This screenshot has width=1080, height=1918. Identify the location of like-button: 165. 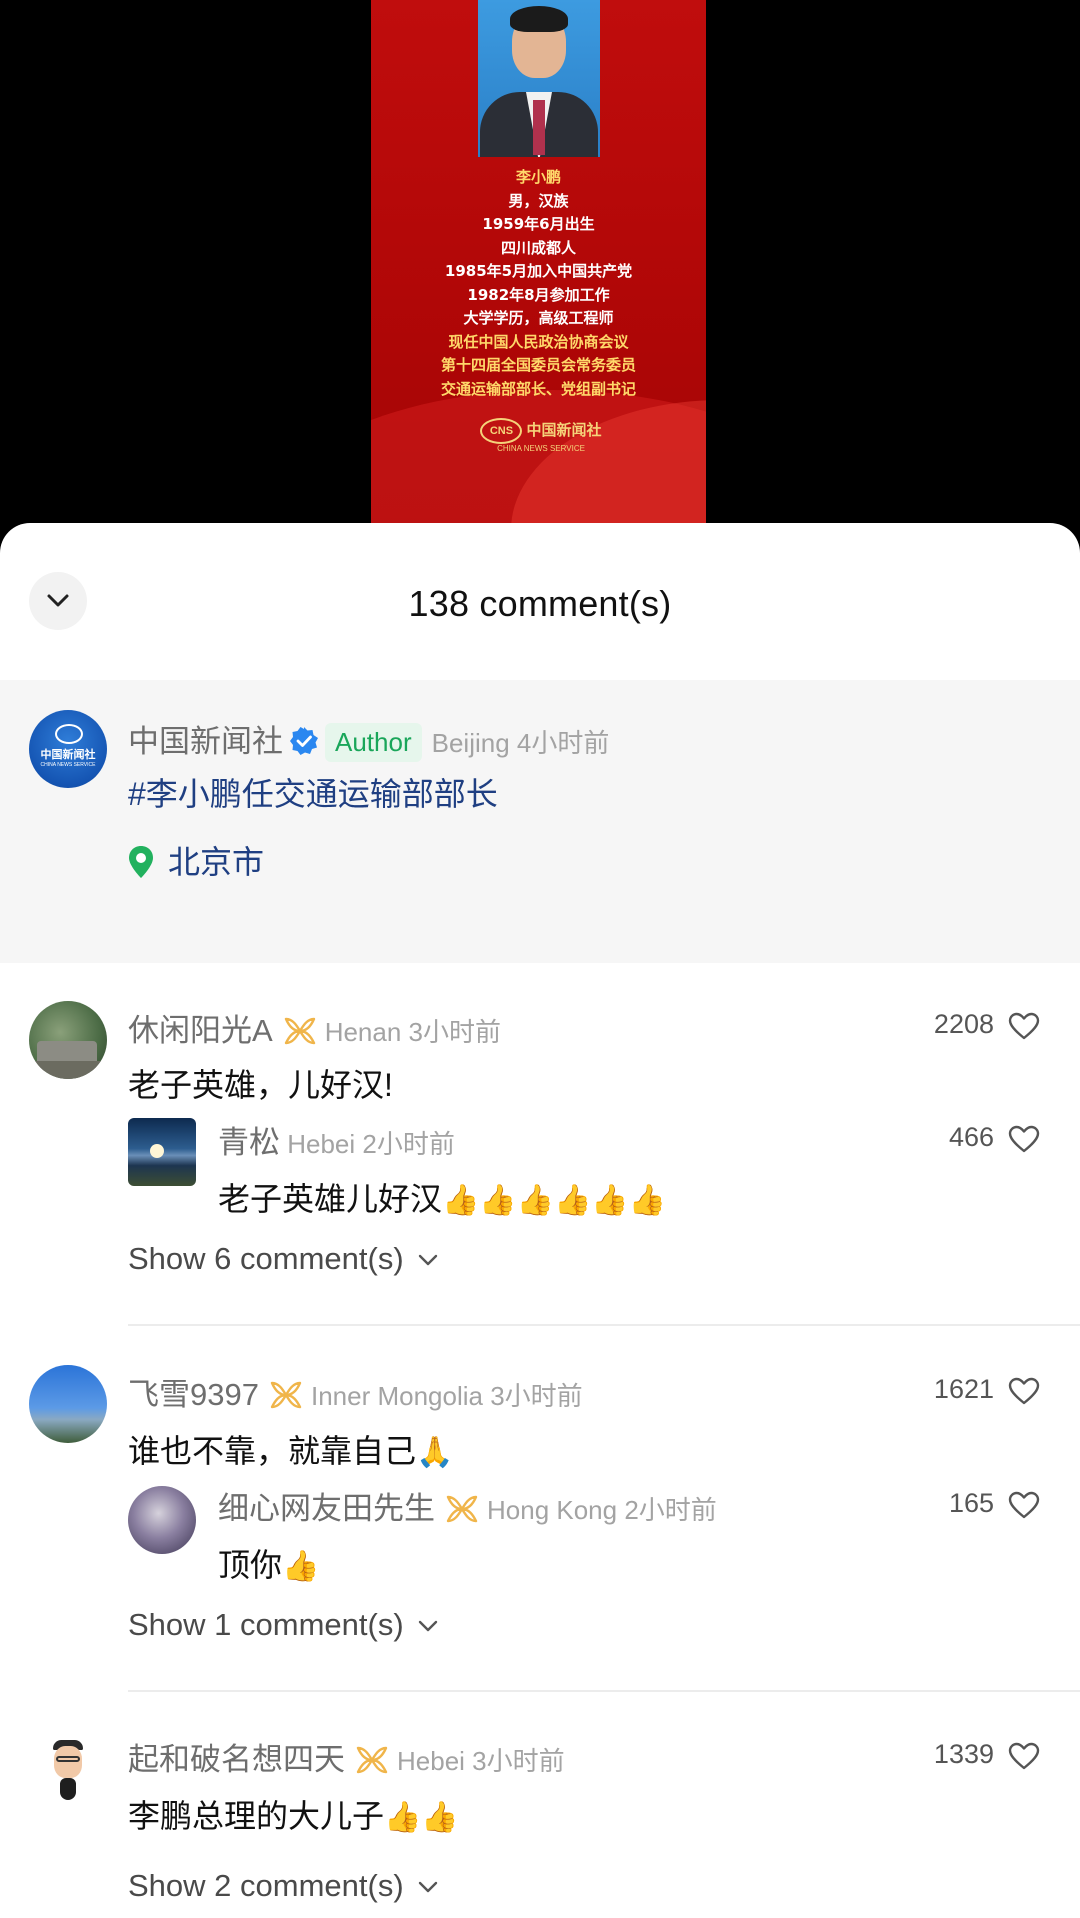
(994, 1503).